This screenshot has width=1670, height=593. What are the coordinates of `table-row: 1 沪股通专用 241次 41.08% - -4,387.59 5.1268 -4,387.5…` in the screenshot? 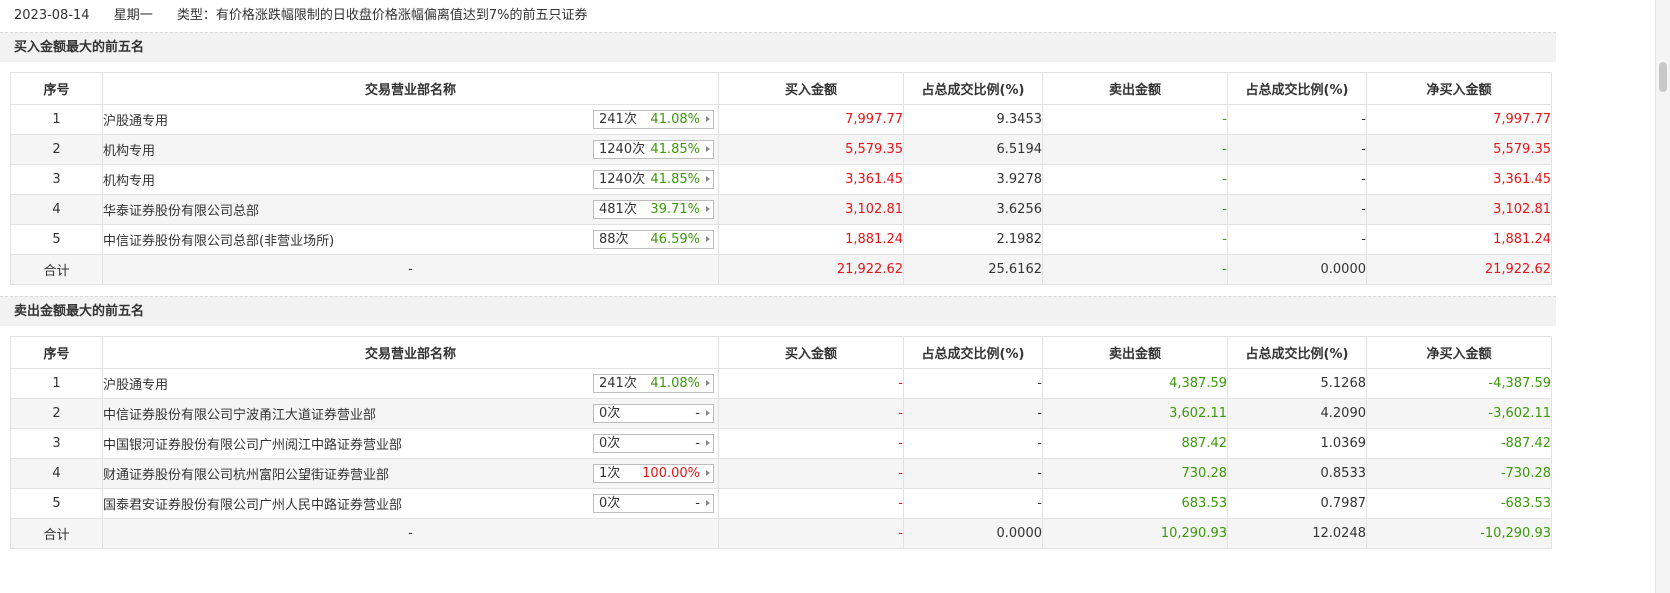 It's located at (781, 383).